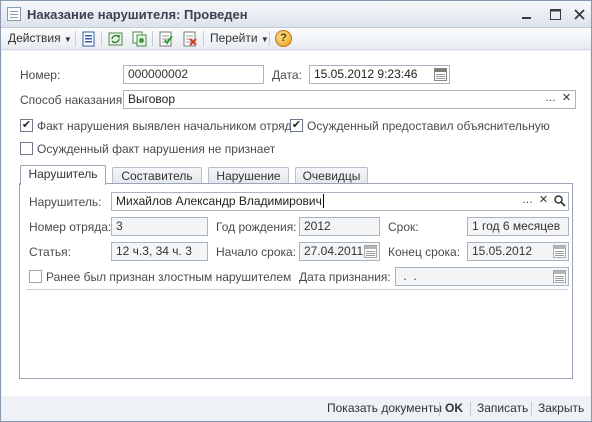 This screenshot has height=422, width=592. Describe the element at coordinates (526, 14) in the screenshot. I see `minimize-button` at that location.